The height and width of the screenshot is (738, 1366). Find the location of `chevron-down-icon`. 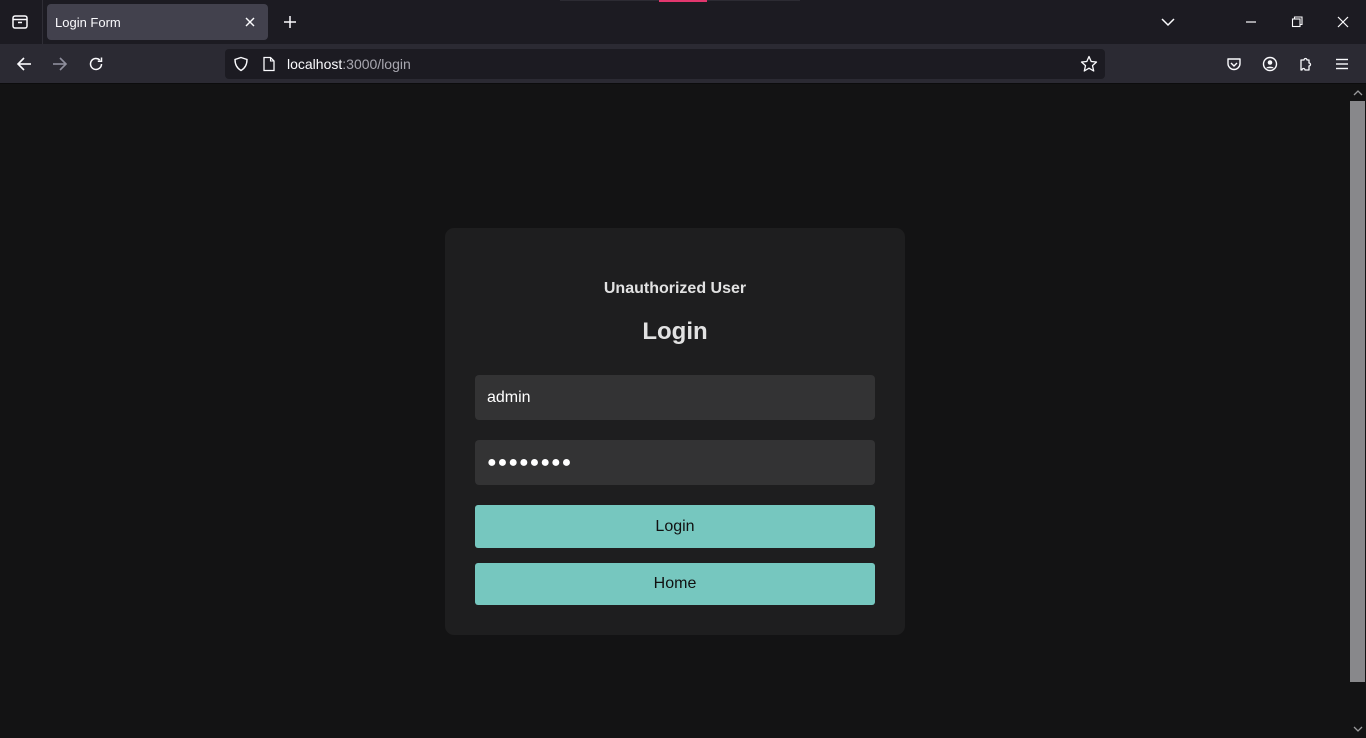

chevron-down-icon is located at coordinates (1168, 22).